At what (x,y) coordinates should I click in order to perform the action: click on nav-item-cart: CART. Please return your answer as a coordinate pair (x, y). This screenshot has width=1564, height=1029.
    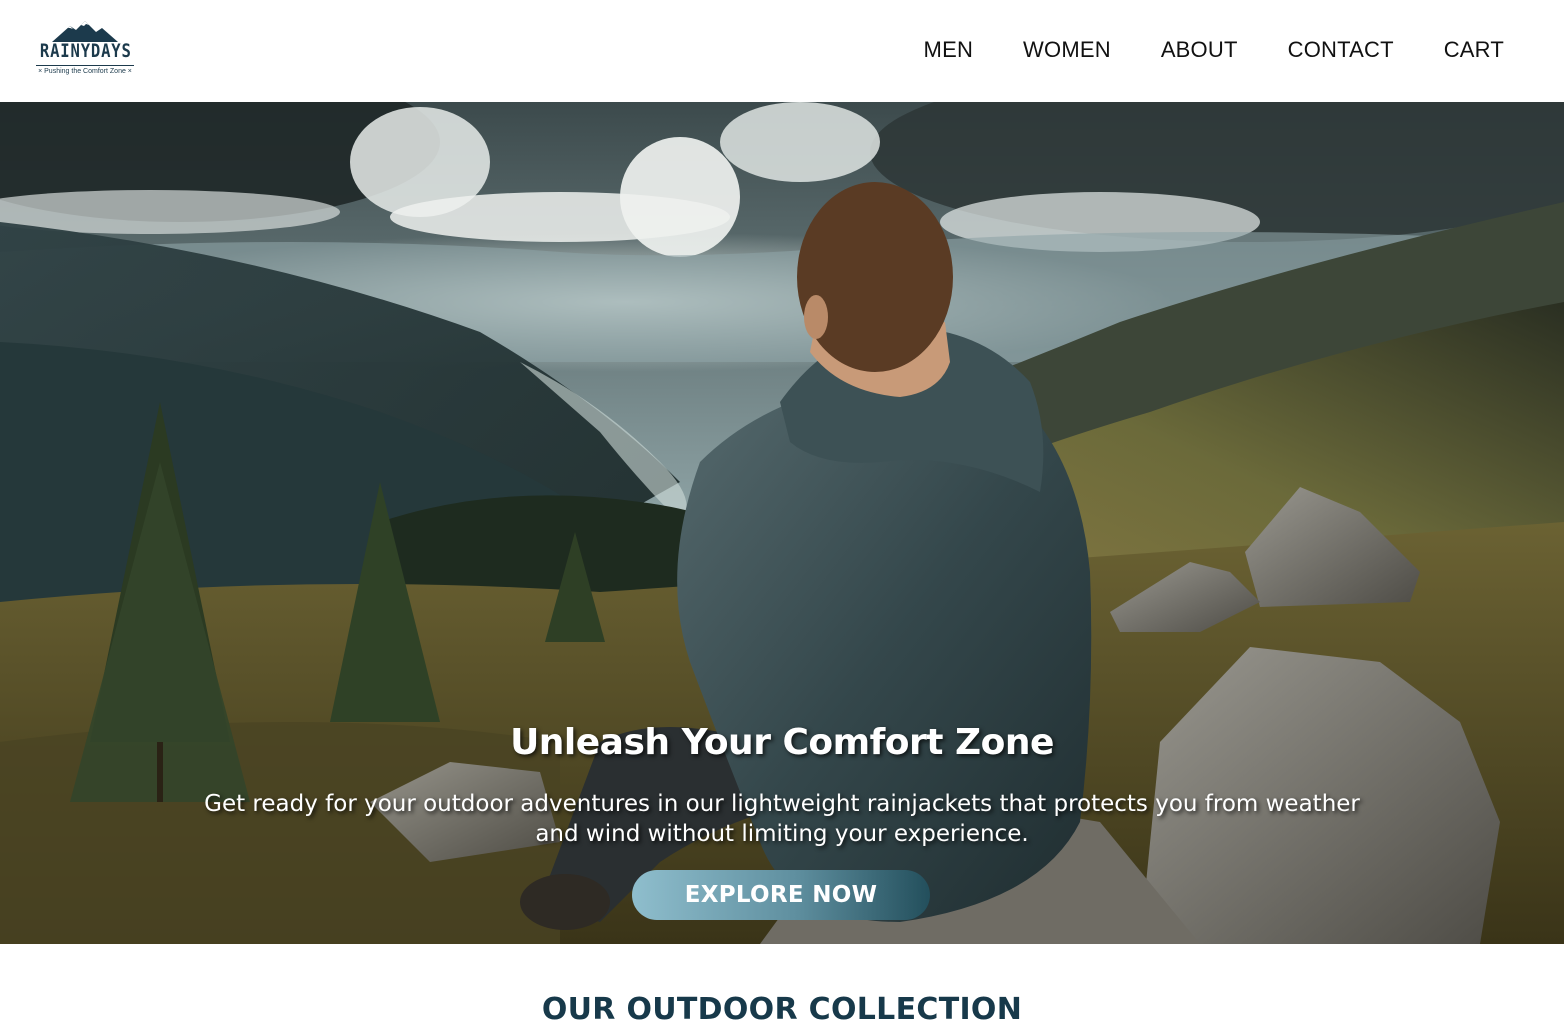
    Looking at the image, I should click on (1474, 50).